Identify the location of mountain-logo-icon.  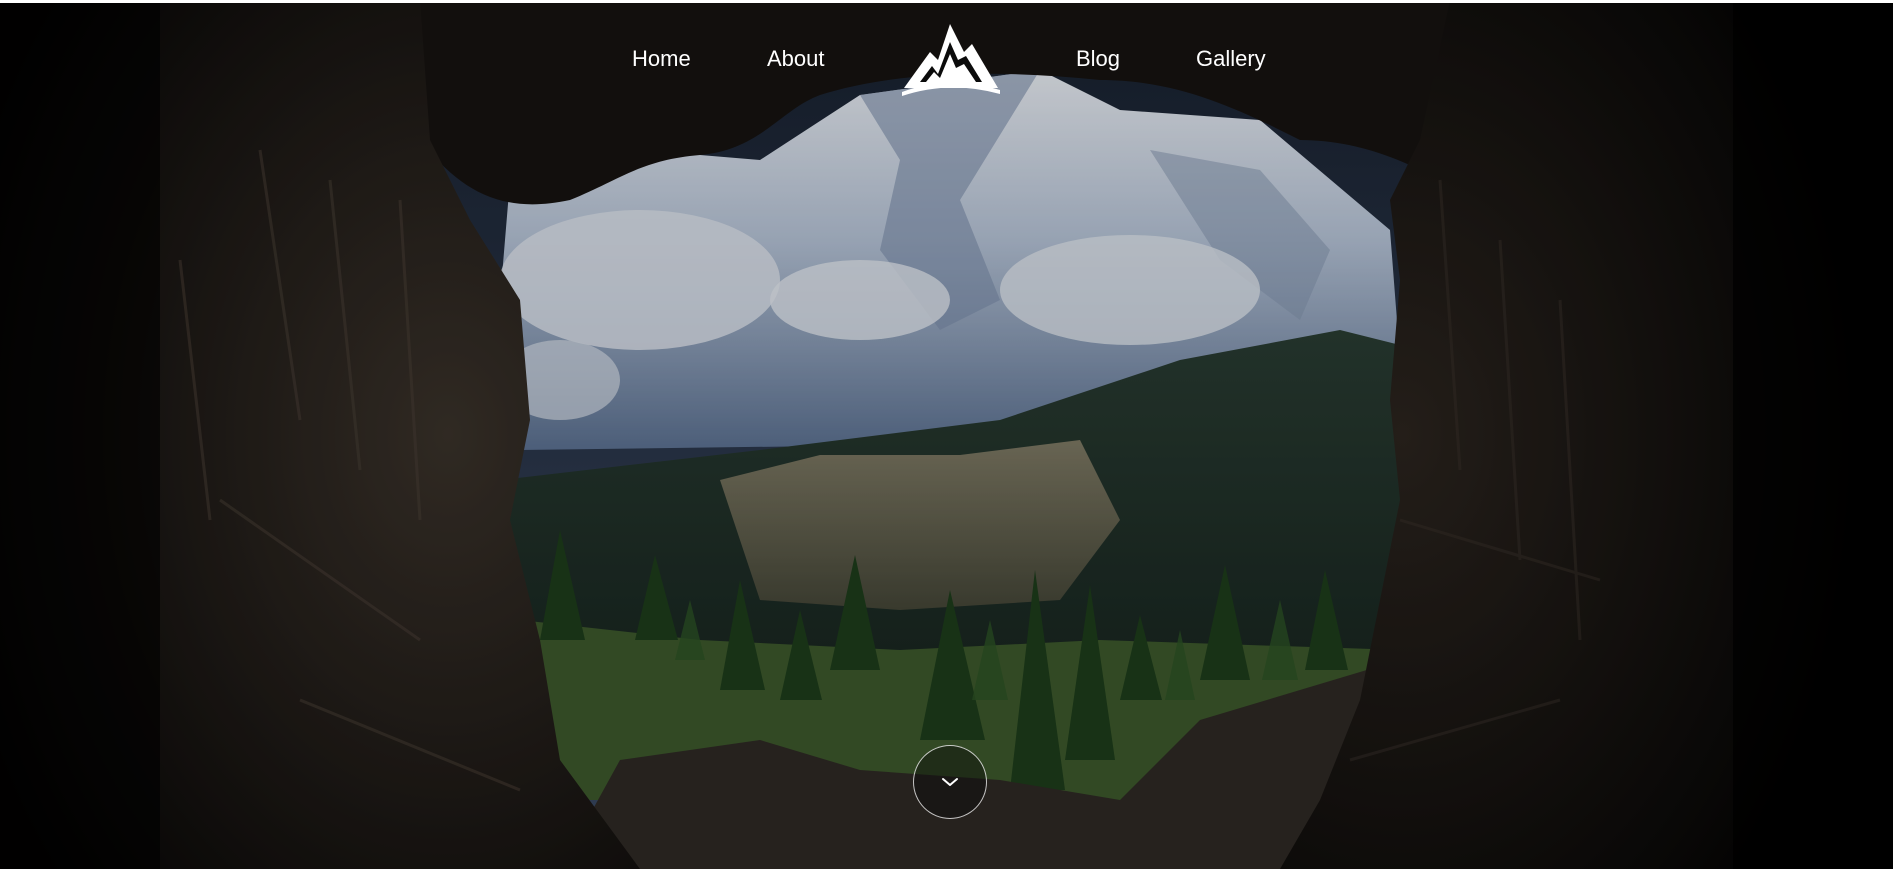
(951, 58).